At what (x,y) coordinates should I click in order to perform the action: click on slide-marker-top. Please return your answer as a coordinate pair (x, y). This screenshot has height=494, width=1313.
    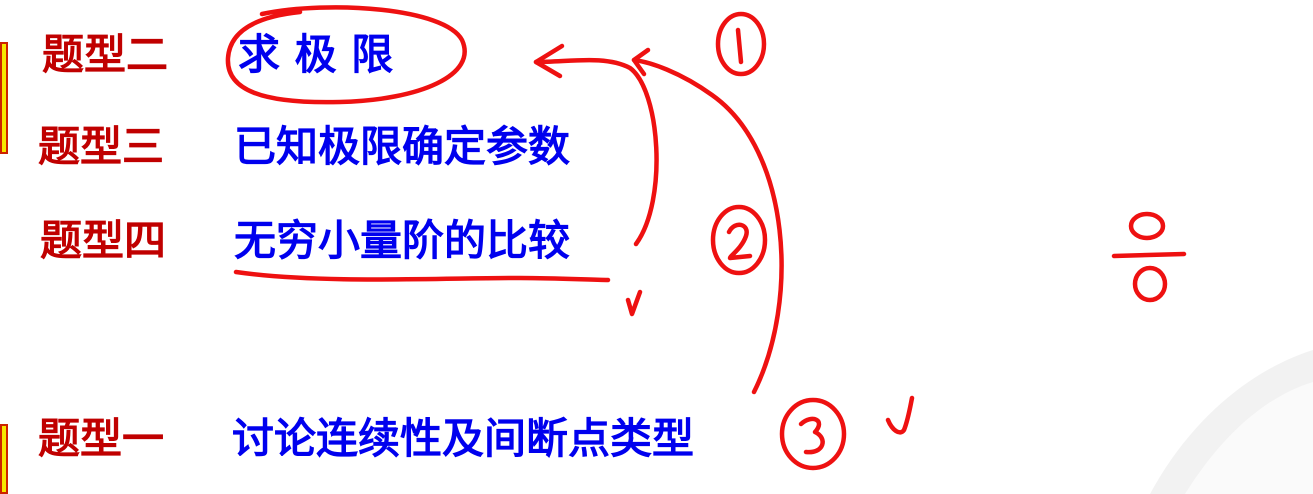
    Looking at the image, I should click on (4, 98).